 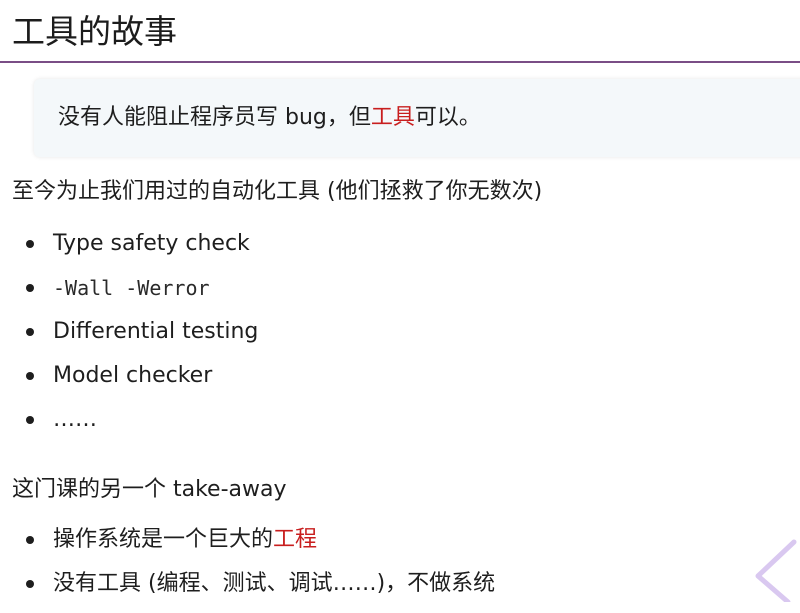 I want to click on callout-box: 没有人能阻止程序员写 bug，但工具可以。, so click(x=417, y=118).